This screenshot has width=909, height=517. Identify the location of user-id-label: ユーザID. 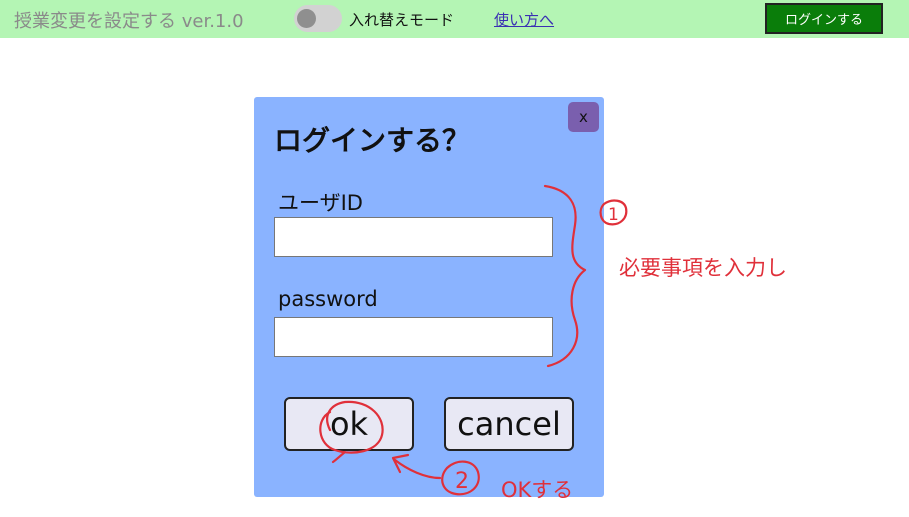
(320, 203).